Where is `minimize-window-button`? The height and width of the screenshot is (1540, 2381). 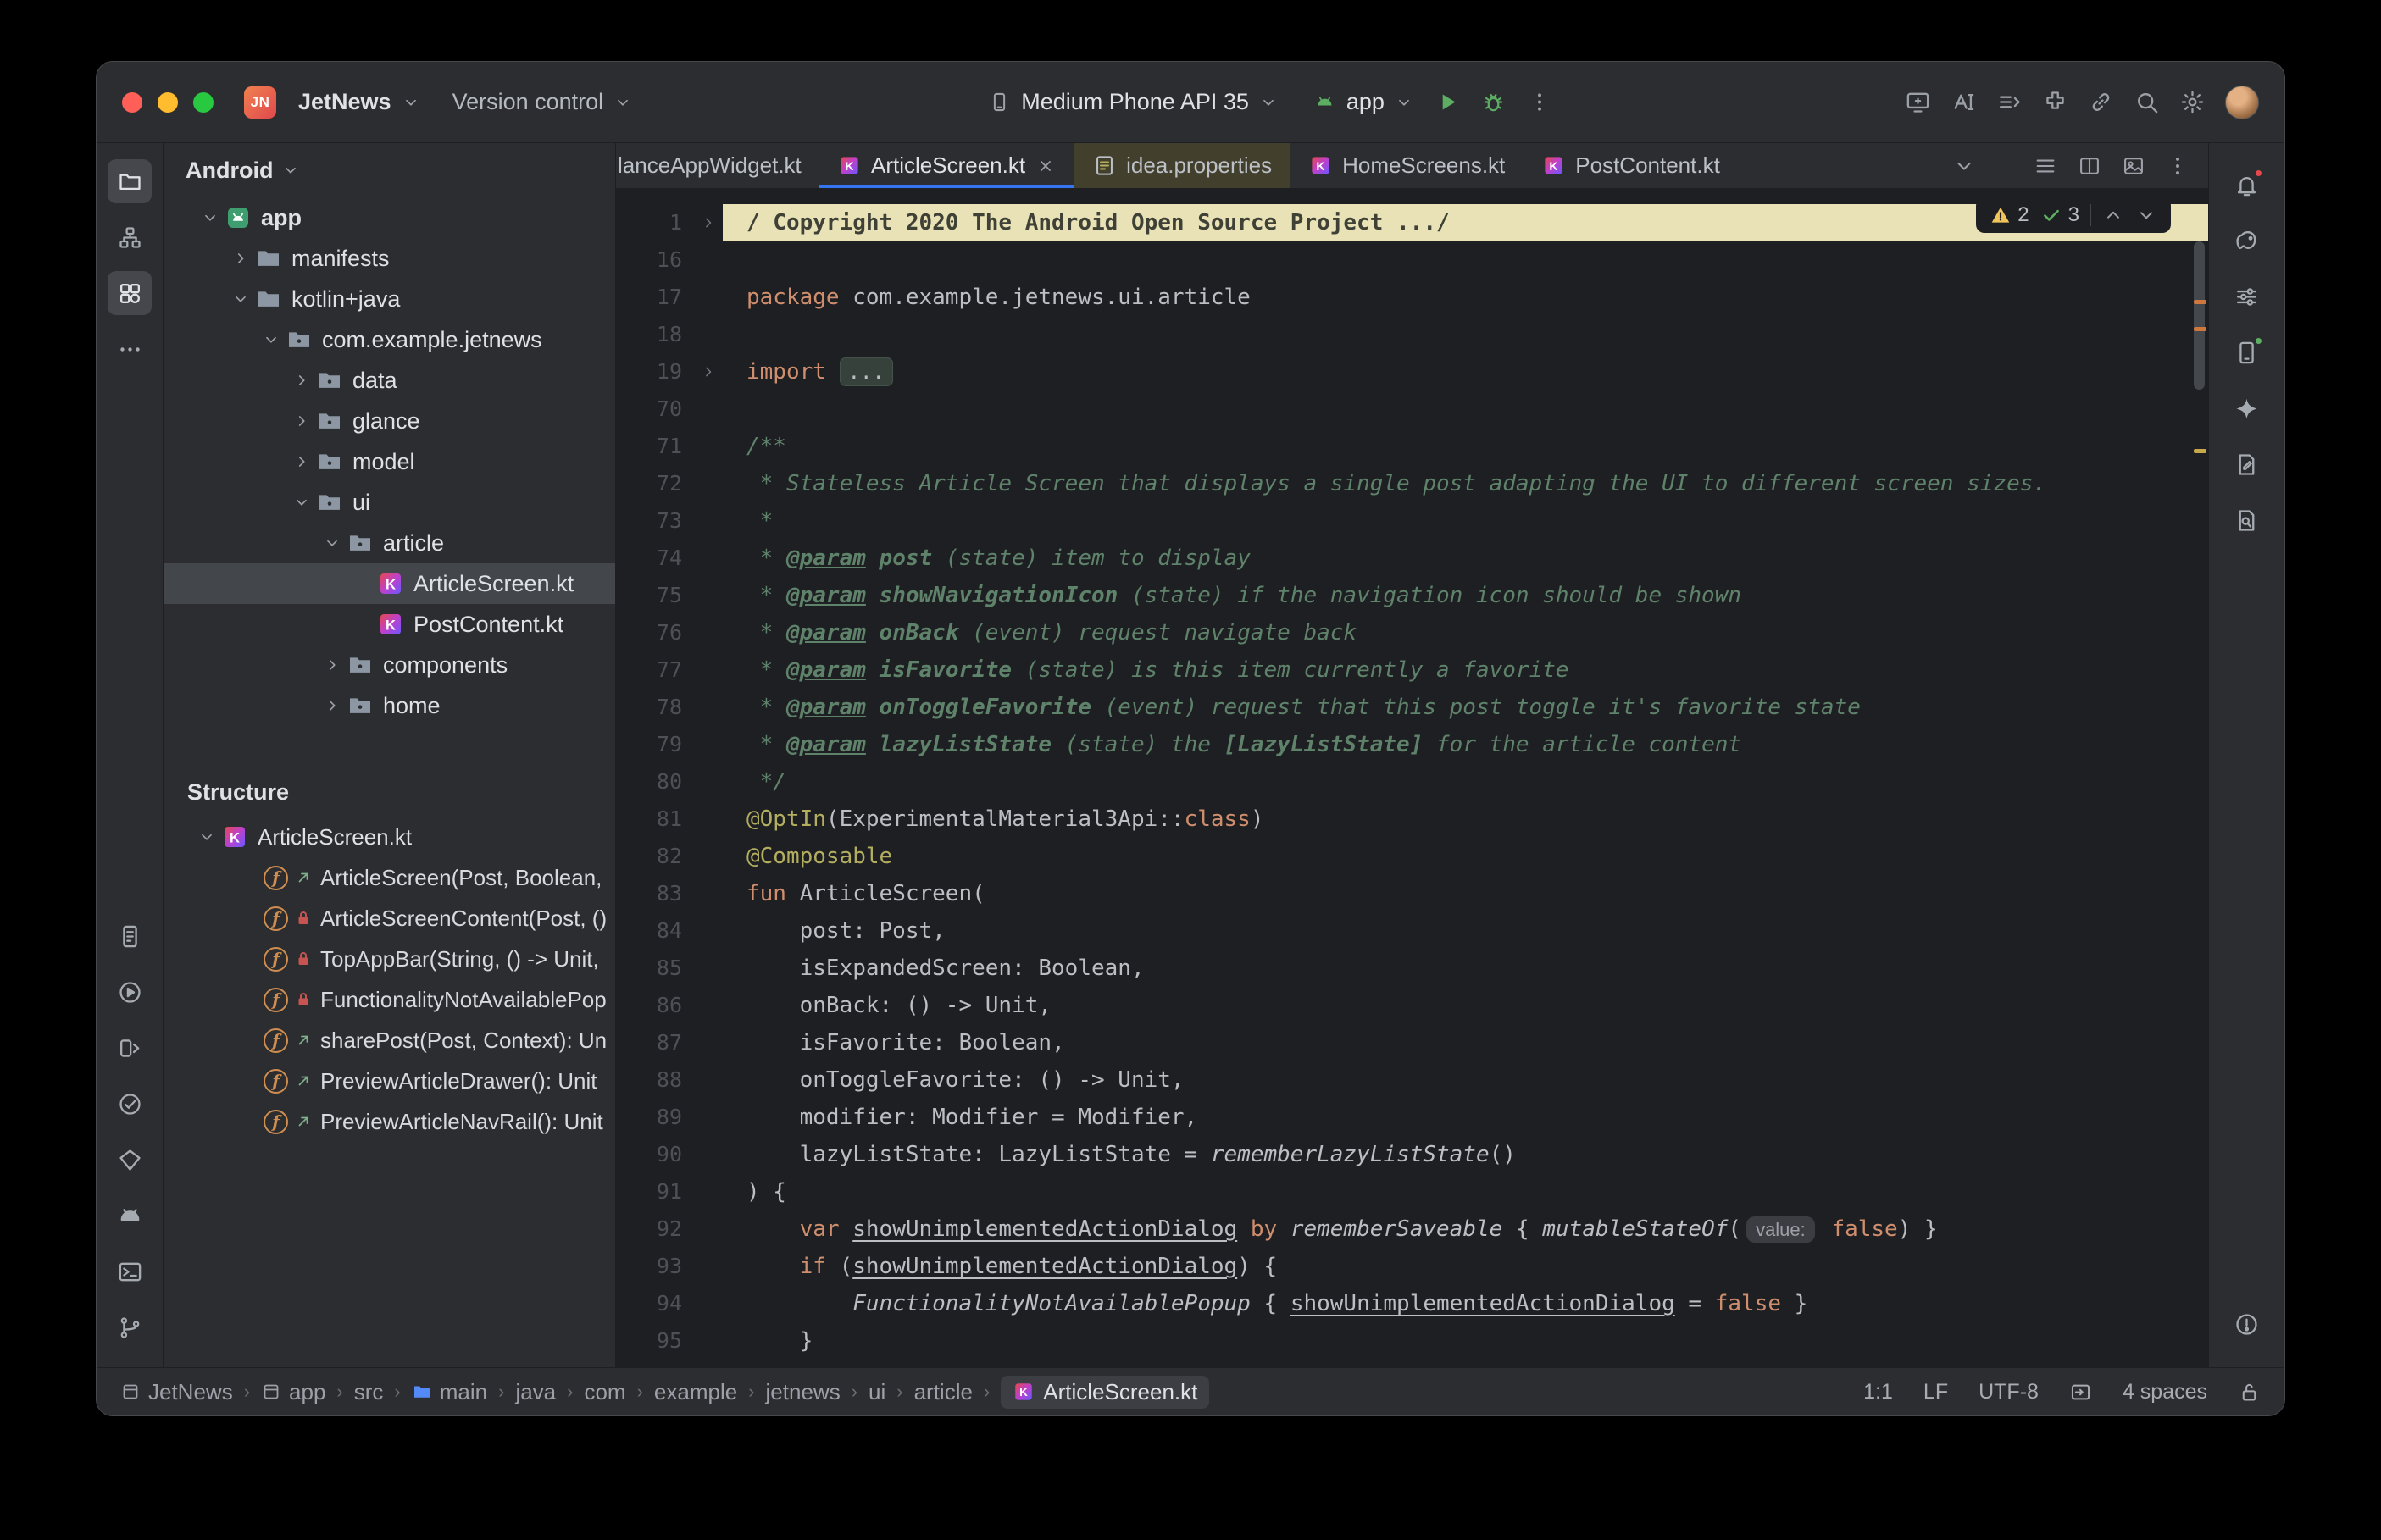 minimize-window-button is located at coordinates (168, 102).